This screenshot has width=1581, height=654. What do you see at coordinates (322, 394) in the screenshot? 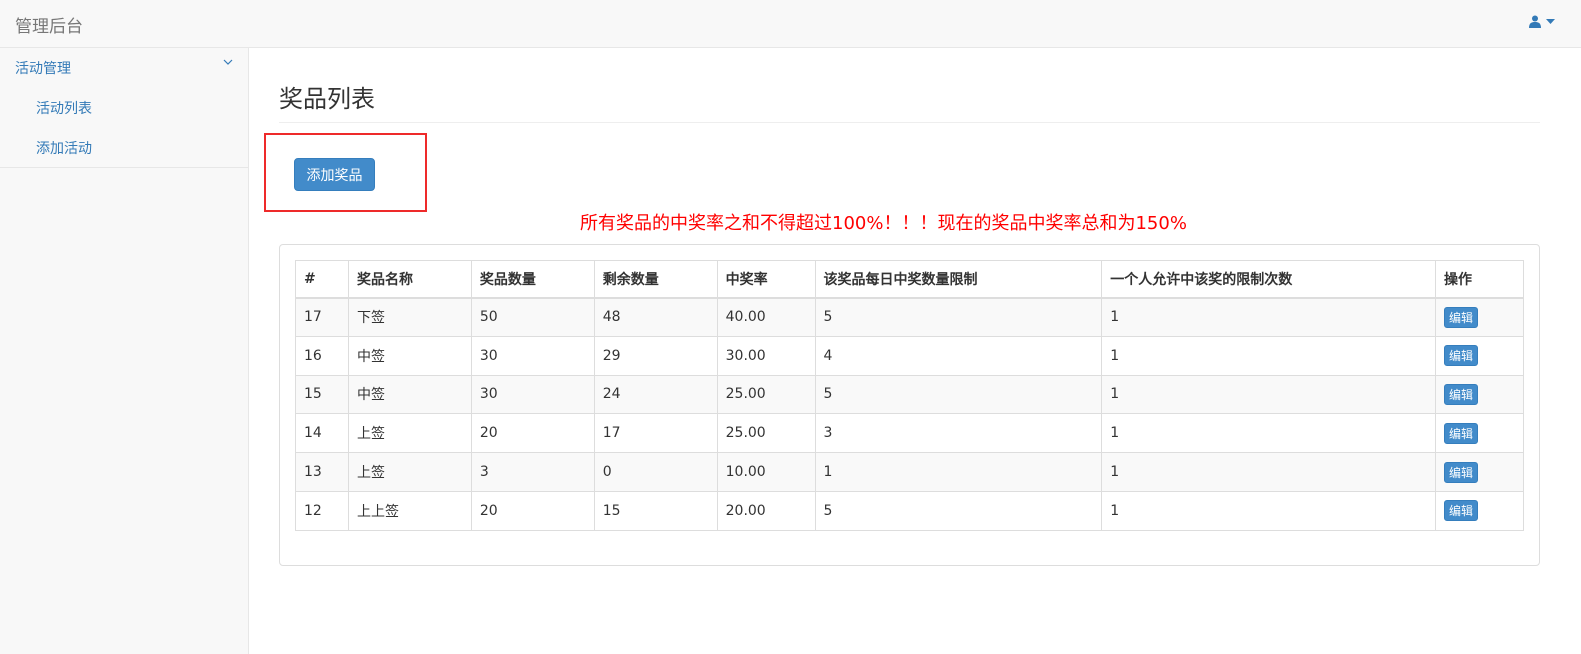
I see `cell-id: 15` at bounding box center [322, 394].